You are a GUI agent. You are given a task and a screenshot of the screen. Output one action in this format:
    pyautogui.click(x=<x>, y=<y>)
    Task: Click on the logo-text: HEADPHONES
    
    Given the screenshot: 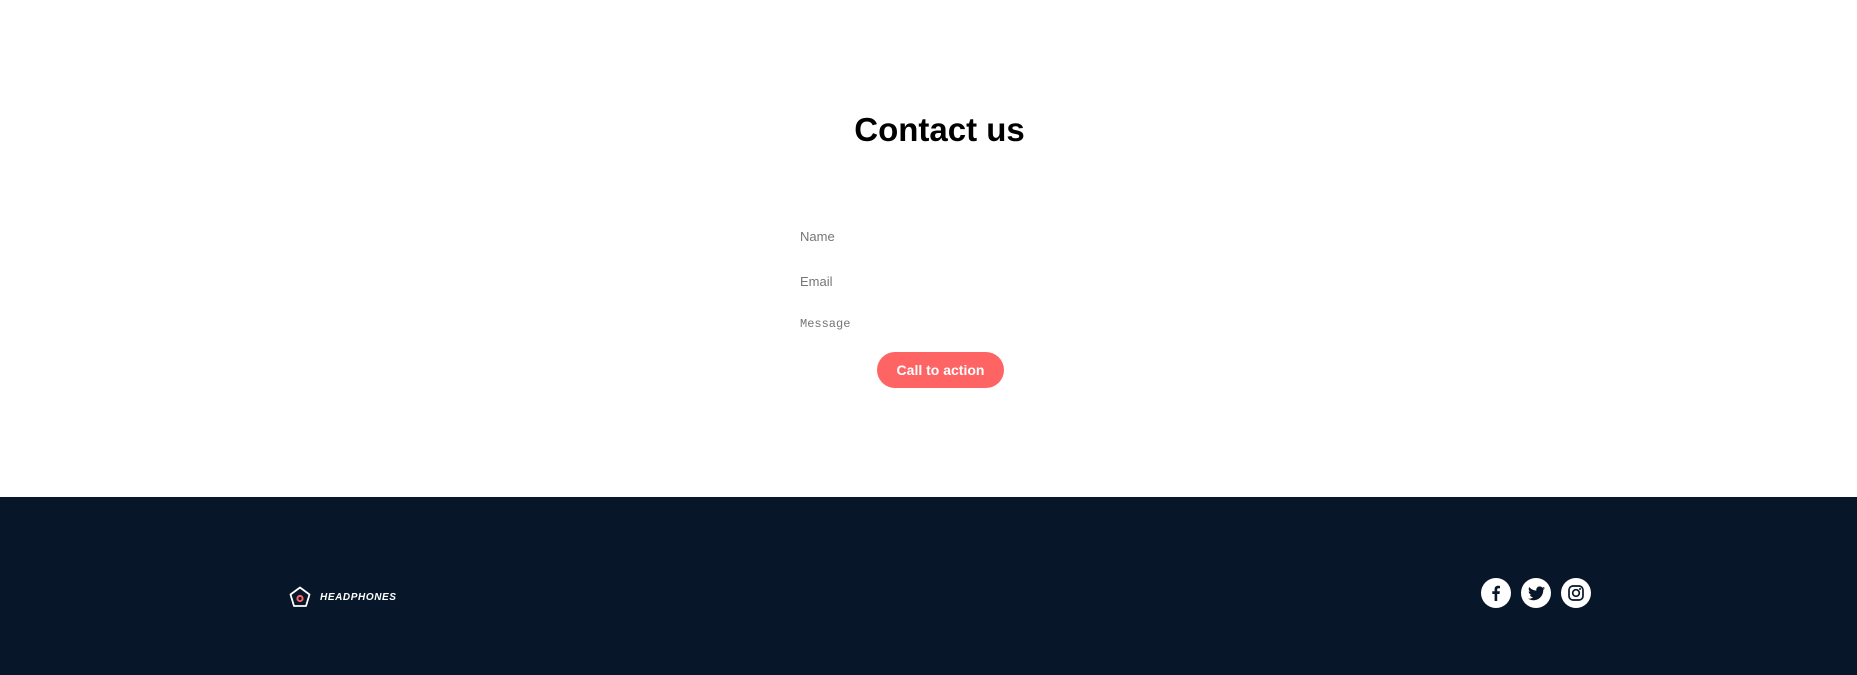 What is the action you would take?
    pyautogui.click(x=358, y=597)
    